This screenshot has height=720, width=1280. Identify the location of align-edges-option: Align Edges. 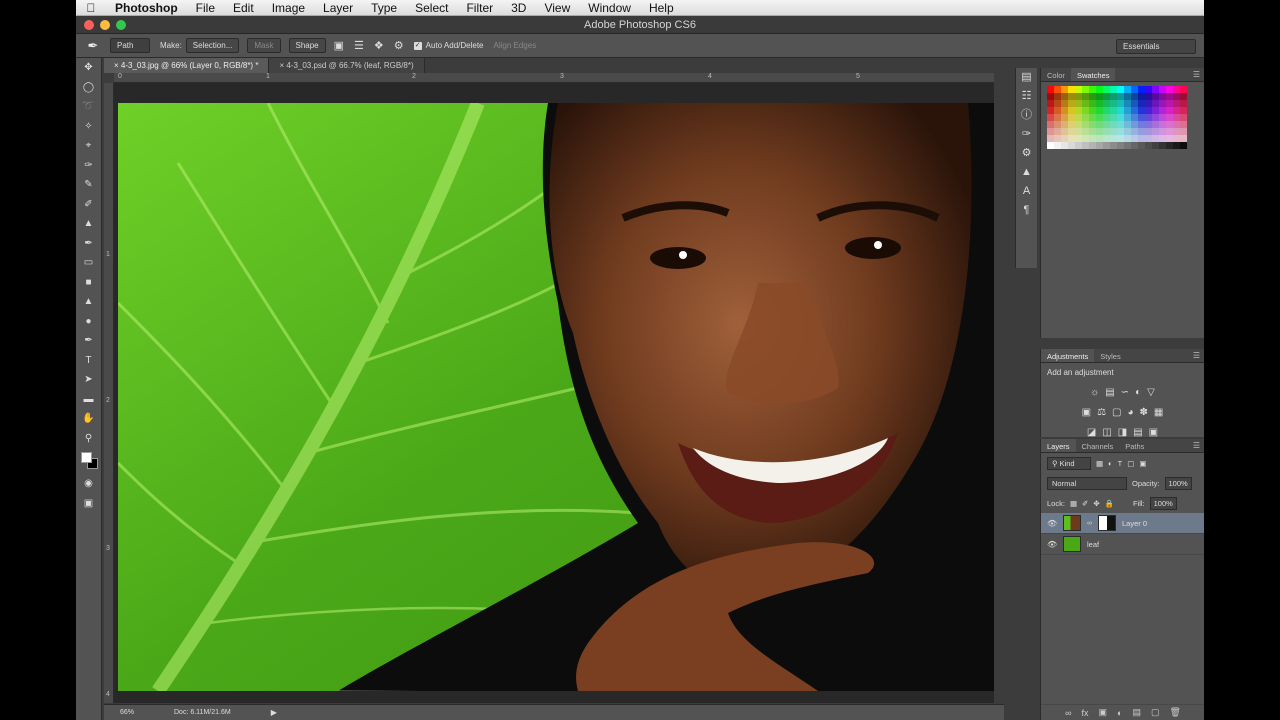
(515, 45).